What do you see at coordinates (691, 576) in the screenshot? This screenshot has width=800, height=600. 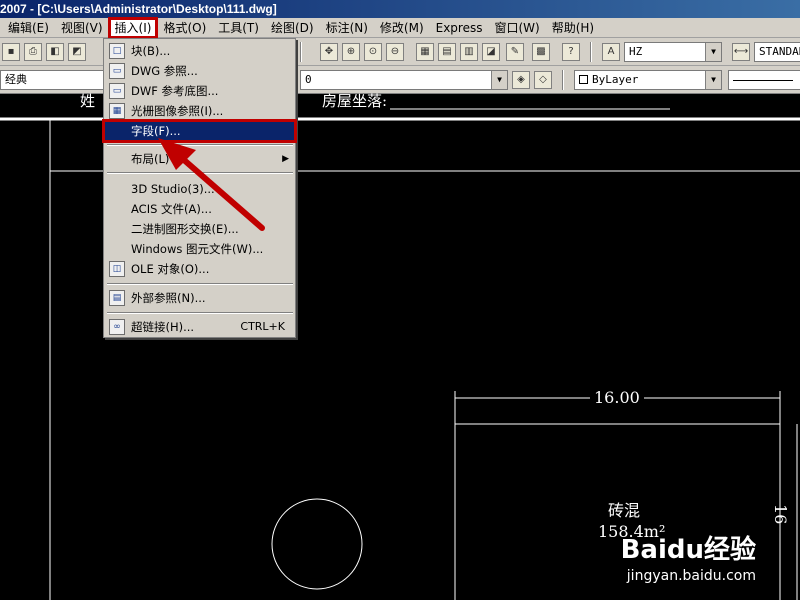 I see `watermark-url: jingyan.baidu.com` at bounding box center [691, 576].